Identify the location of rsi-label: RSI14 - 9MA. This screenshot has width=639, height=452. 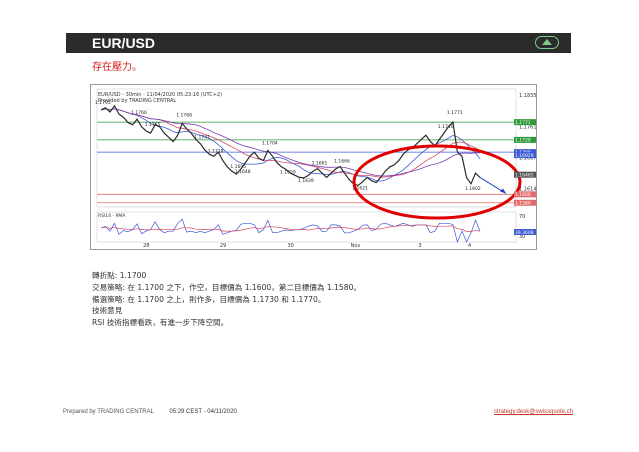
(112, 216).